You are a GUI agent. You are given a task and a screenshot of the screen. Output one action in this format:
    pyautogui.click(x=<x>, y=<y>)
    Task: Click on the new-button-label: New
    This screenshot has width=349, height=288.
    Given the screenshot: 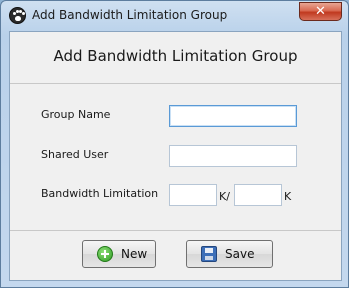 What is the action you would take?
    pyautogui.click(x=134, y=254)
    